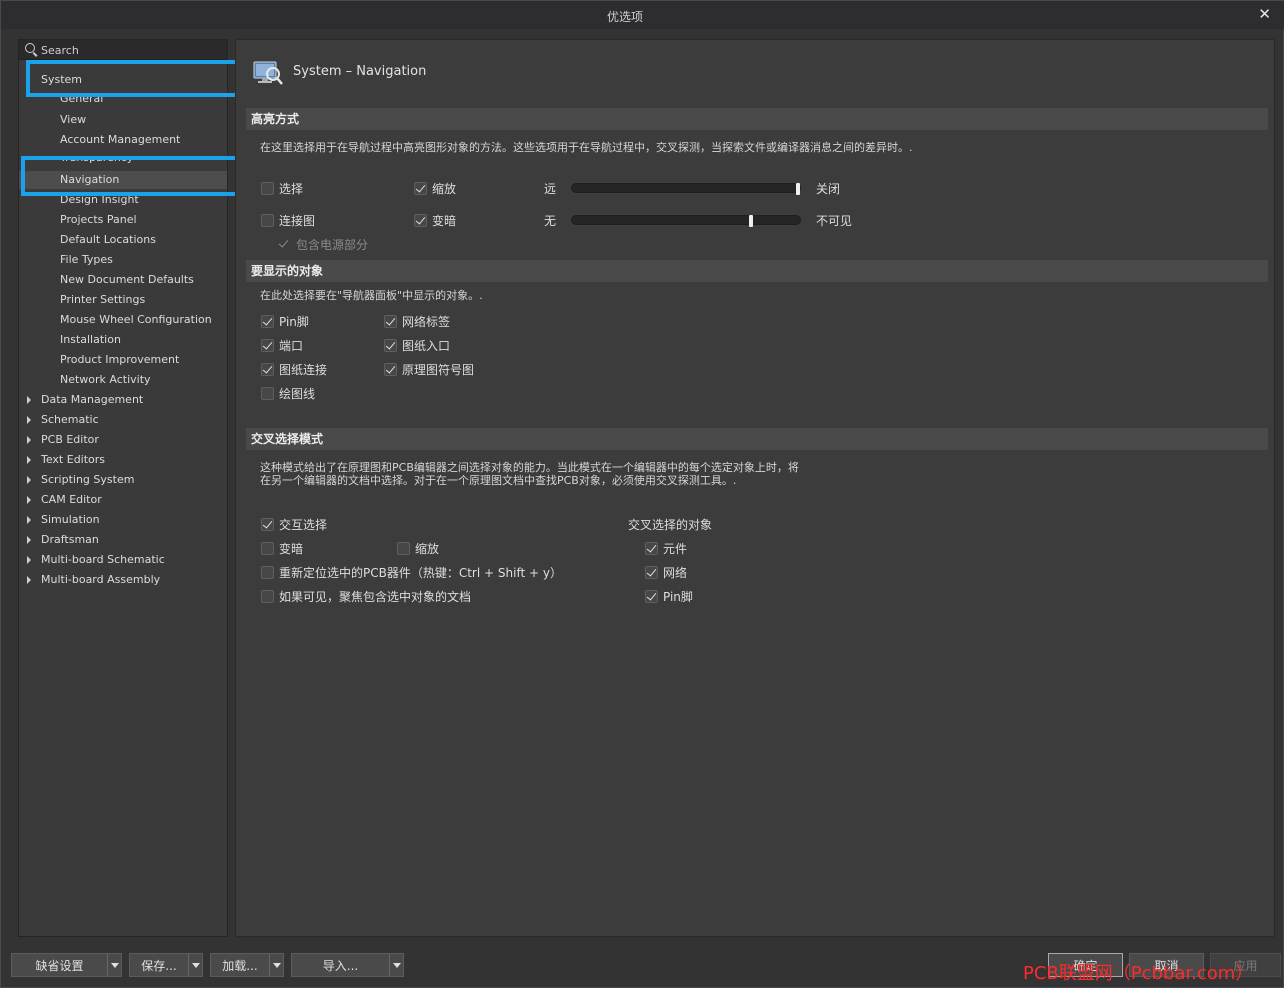 Image resolution: width=1284 pixels, height=988 pixels. I want to click on checkbox-cross-dim: 变暗, so click(282, 548).